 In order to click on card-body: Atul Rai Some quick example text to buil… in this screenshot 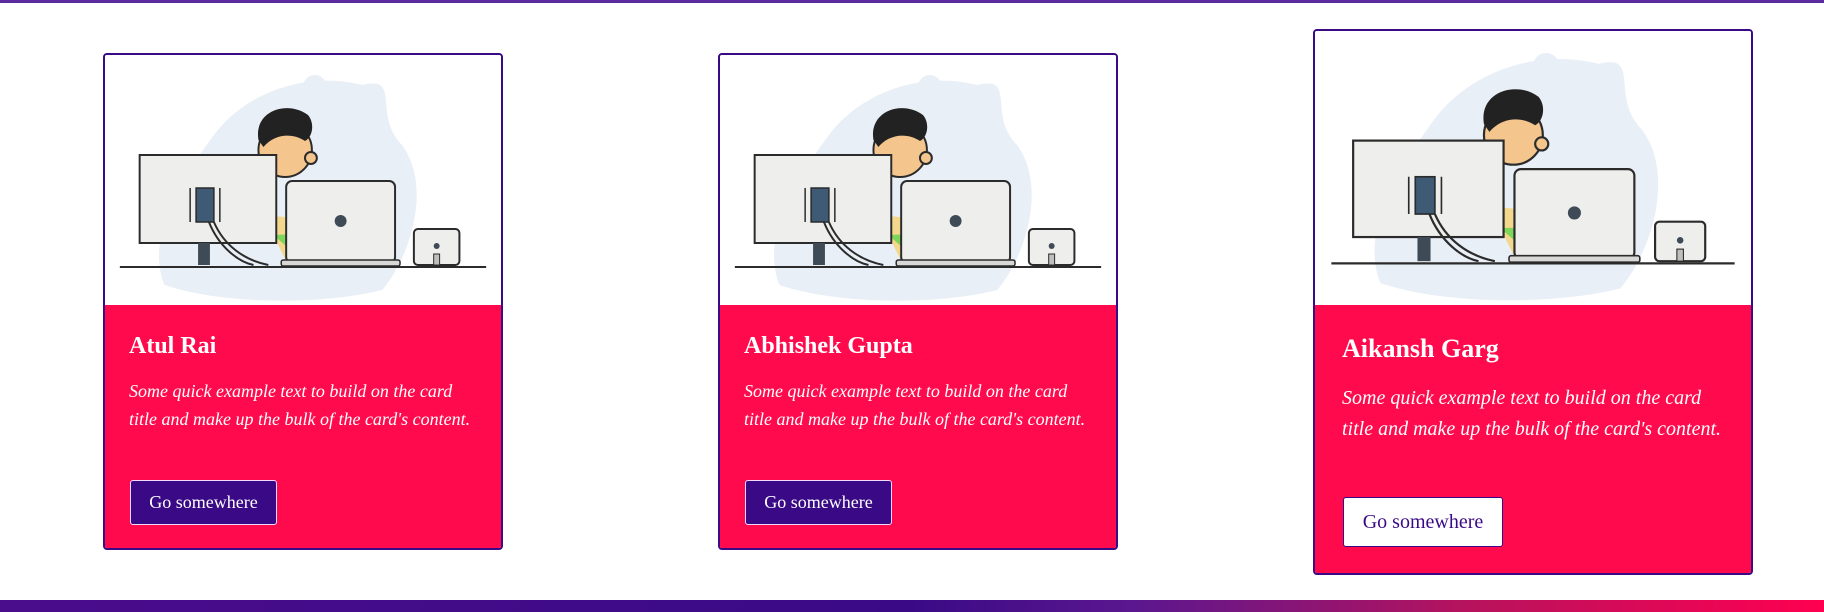, I will do `click(303, 426)`.